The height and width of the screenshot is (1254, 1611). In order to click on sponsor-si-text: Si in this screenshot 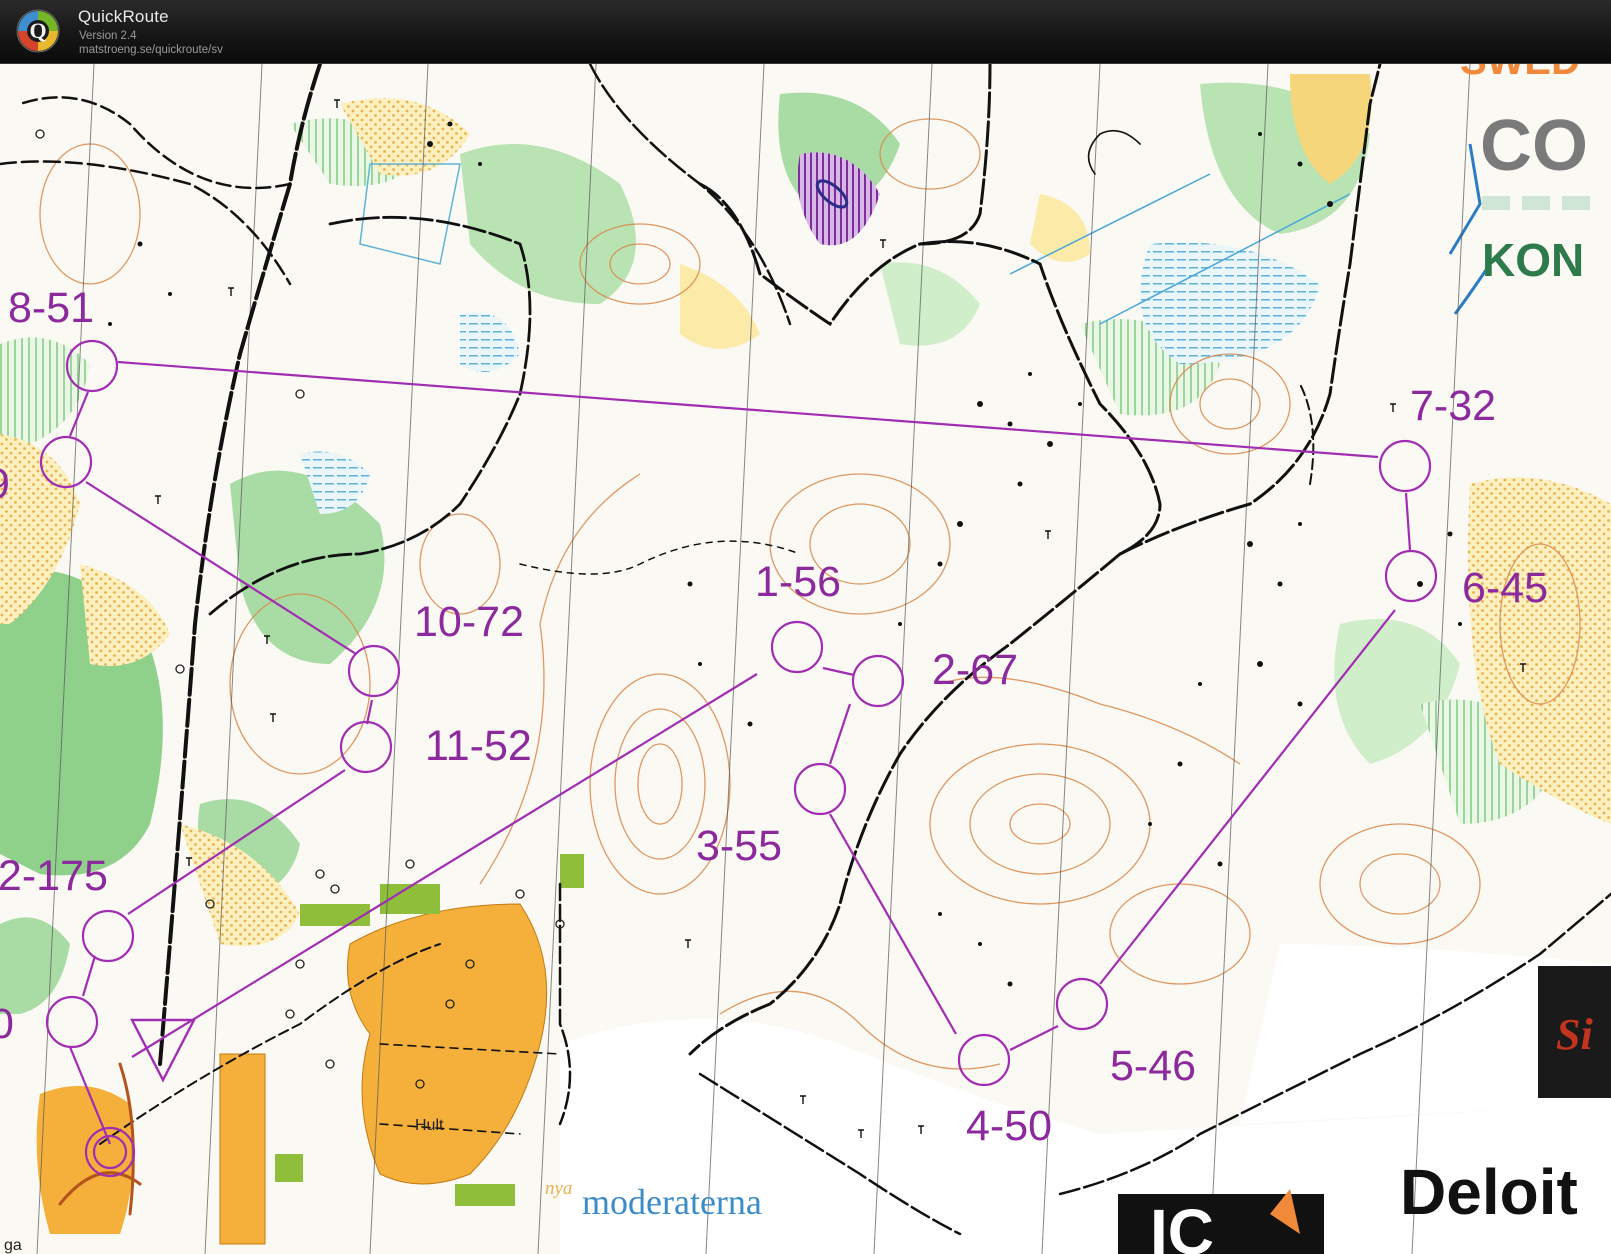, I will do `click(1574, 1034)`.